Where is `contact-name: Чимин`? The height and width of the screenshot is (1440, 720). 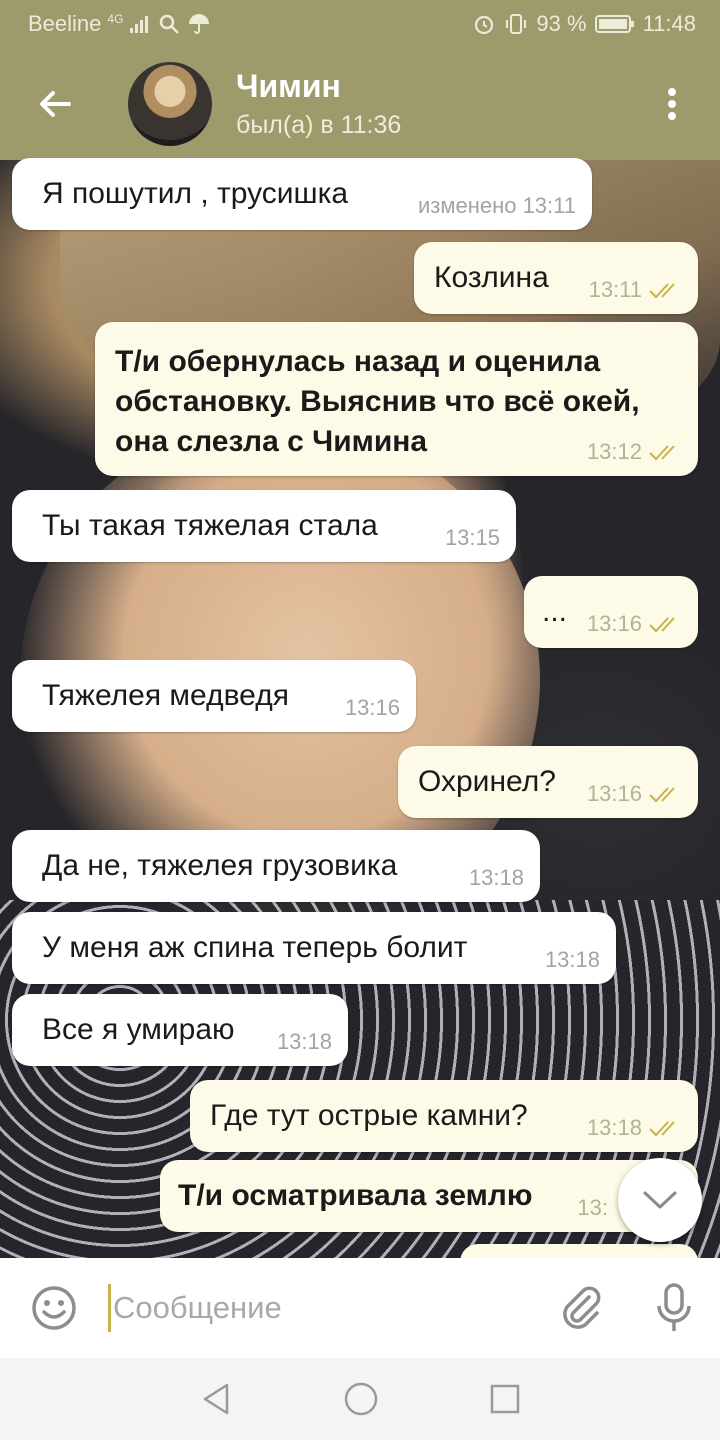 contact-name: Чимин is located at coordinates (288, 86).